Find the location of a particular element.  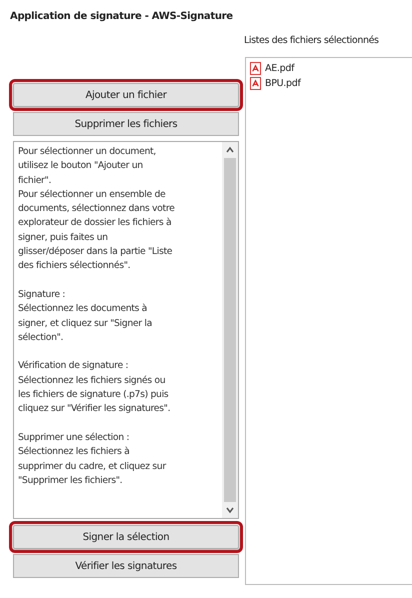

help-text-line: supprimer du cadre, et cliquez sur is located at coordinates (93, 467).